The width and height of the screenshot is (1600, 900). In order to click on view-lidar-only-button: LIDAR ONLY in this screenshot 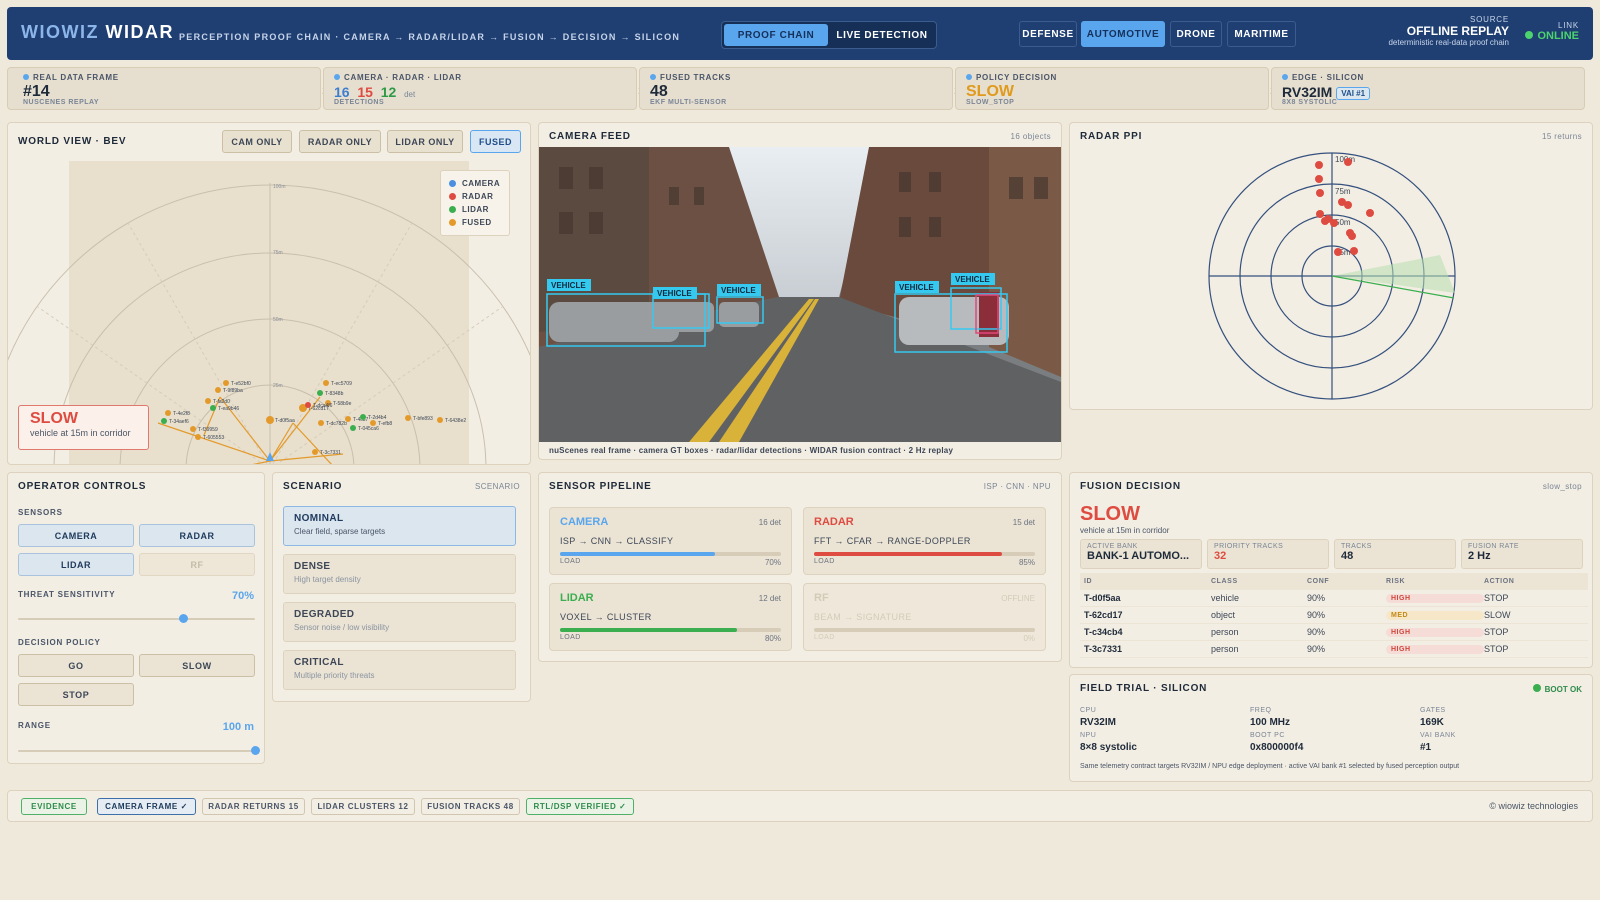, I will do `click(425, 141)`.